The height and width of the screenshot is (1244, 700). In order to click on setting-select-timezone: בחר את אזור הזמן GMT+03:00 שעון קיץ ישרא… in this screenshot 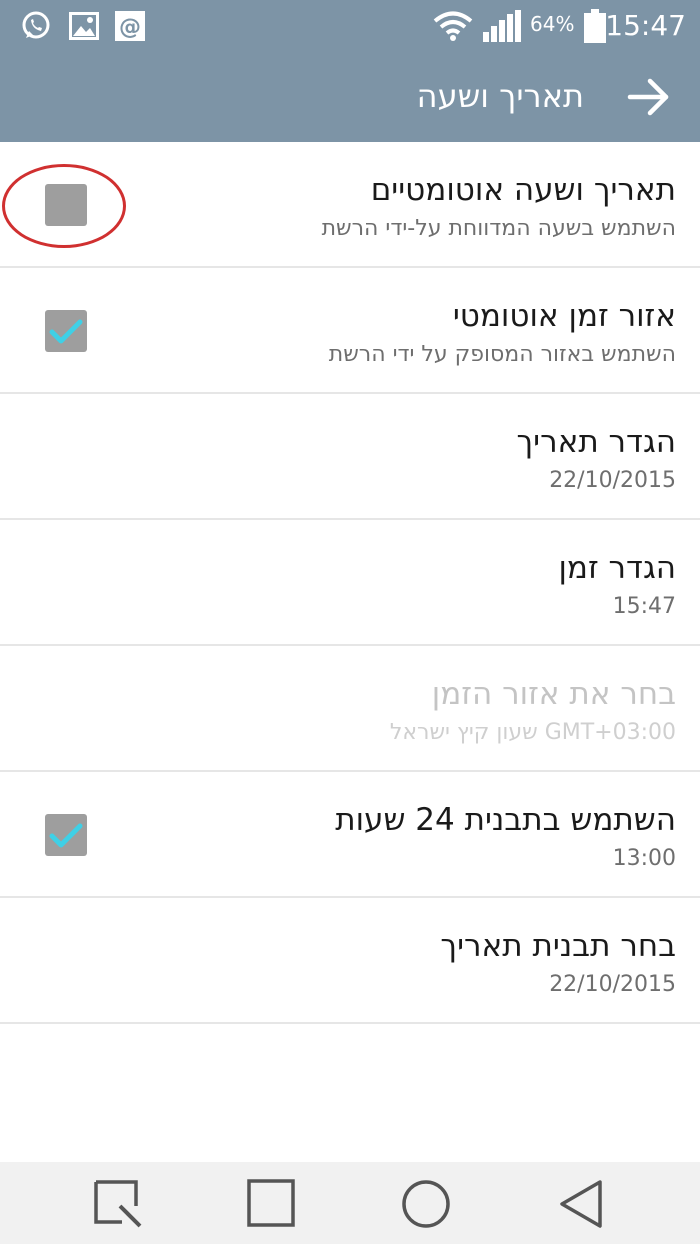, I will do `click(350, 709)`.